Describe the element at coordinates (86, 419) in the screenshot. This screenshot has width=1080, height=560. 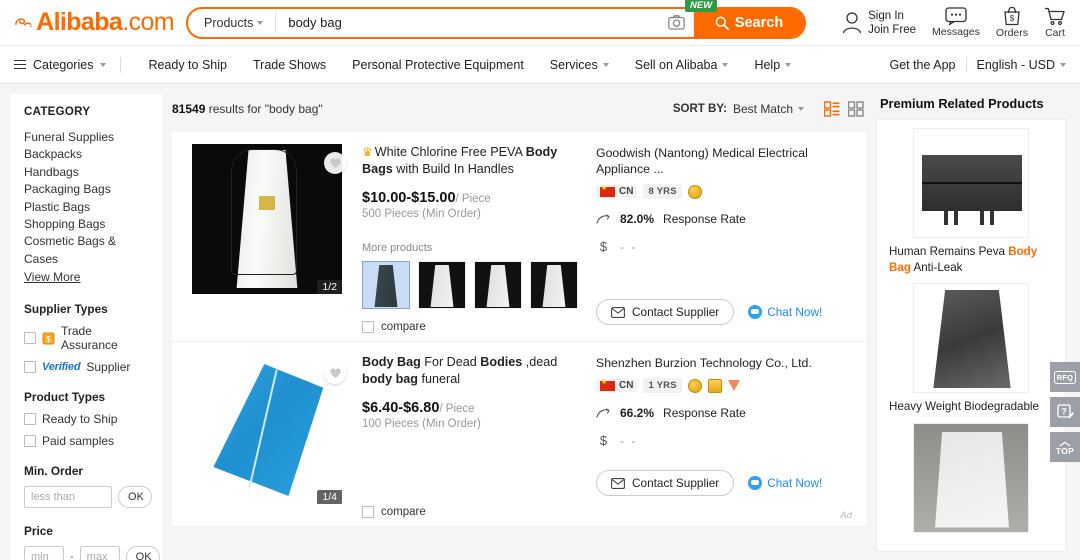
I see `filter-ready-to-ship: Ready to Ship` at that location.